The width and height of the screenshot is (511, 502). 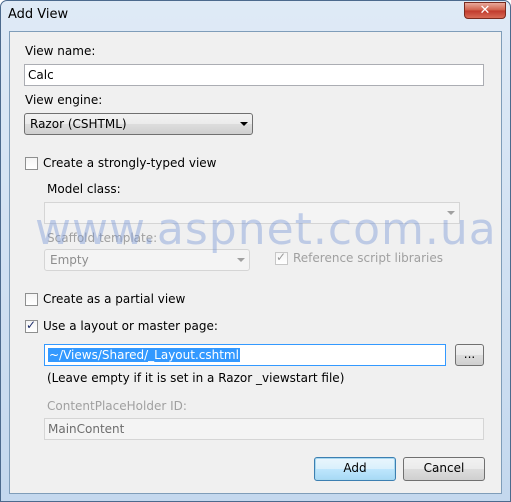 I want to click on cancel-button: Cancel, so click(x=444, y=469).